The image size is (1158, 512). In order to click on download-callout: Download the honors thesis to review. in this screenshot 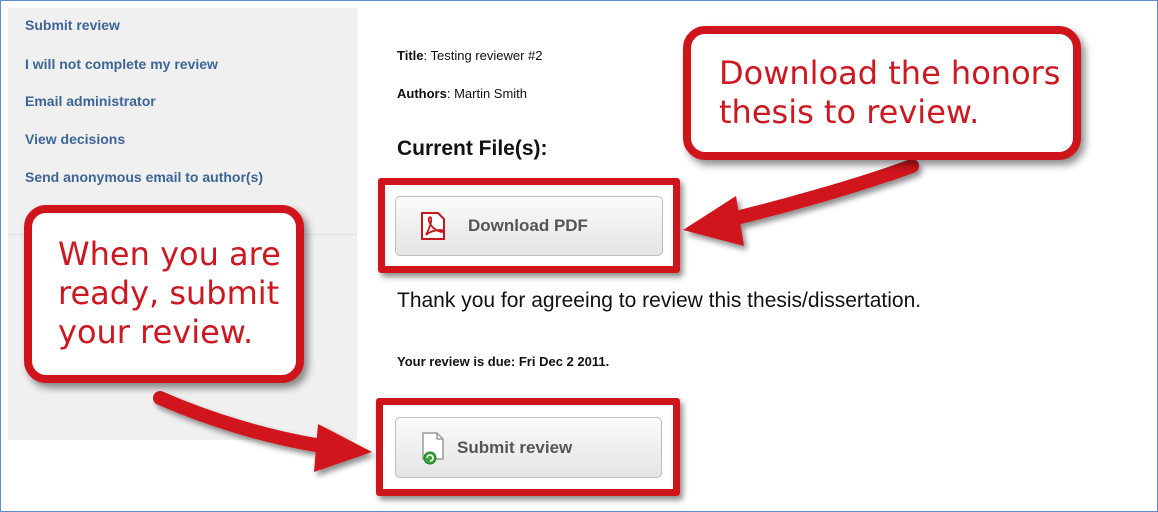, I will do `click(882, 93)`.